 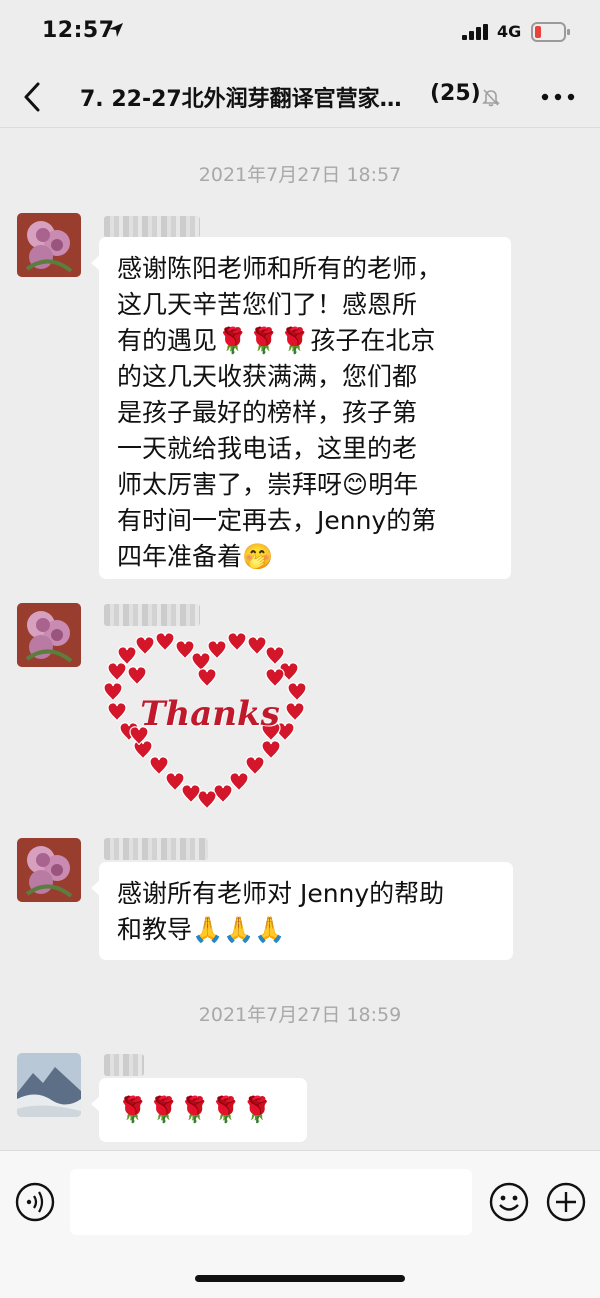 I want to click on emoji-icon, so click(x=509, y=1202).